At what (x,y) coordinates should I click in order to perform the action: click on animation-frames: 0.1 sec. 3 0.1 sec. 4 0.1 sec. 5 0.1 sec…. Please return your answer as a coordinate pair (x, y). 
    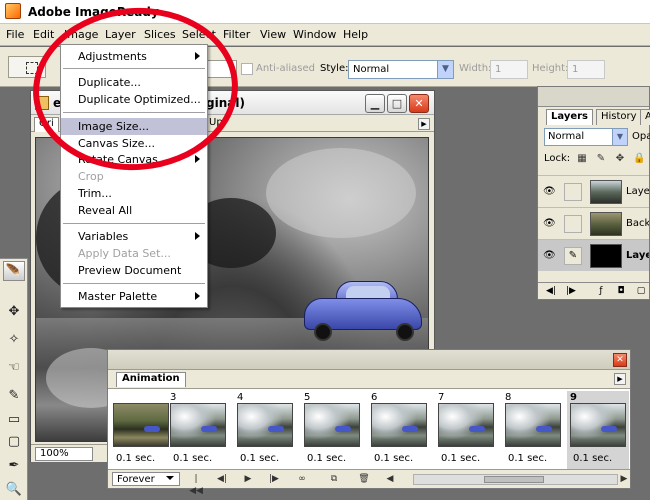
    Looking at the image, I should click on (369, 429).